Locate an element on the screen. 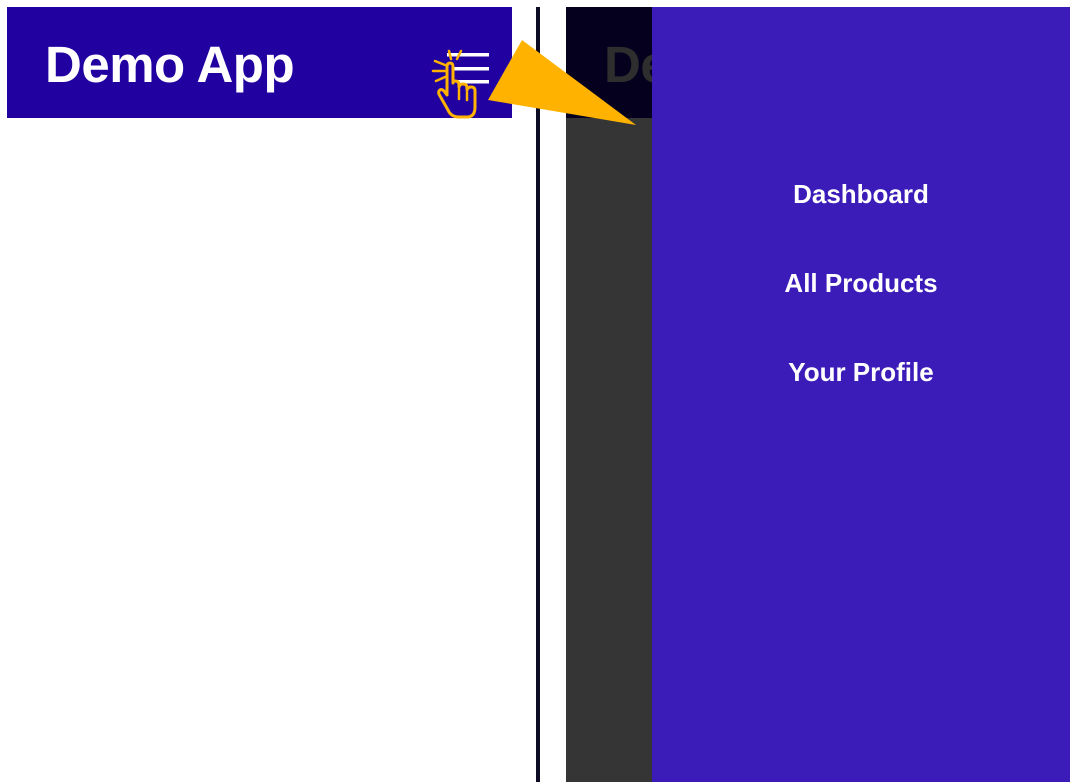 The height and width of the screenshot is (782, 1070). app-title: Demo App is located at coordinates (170, 64).